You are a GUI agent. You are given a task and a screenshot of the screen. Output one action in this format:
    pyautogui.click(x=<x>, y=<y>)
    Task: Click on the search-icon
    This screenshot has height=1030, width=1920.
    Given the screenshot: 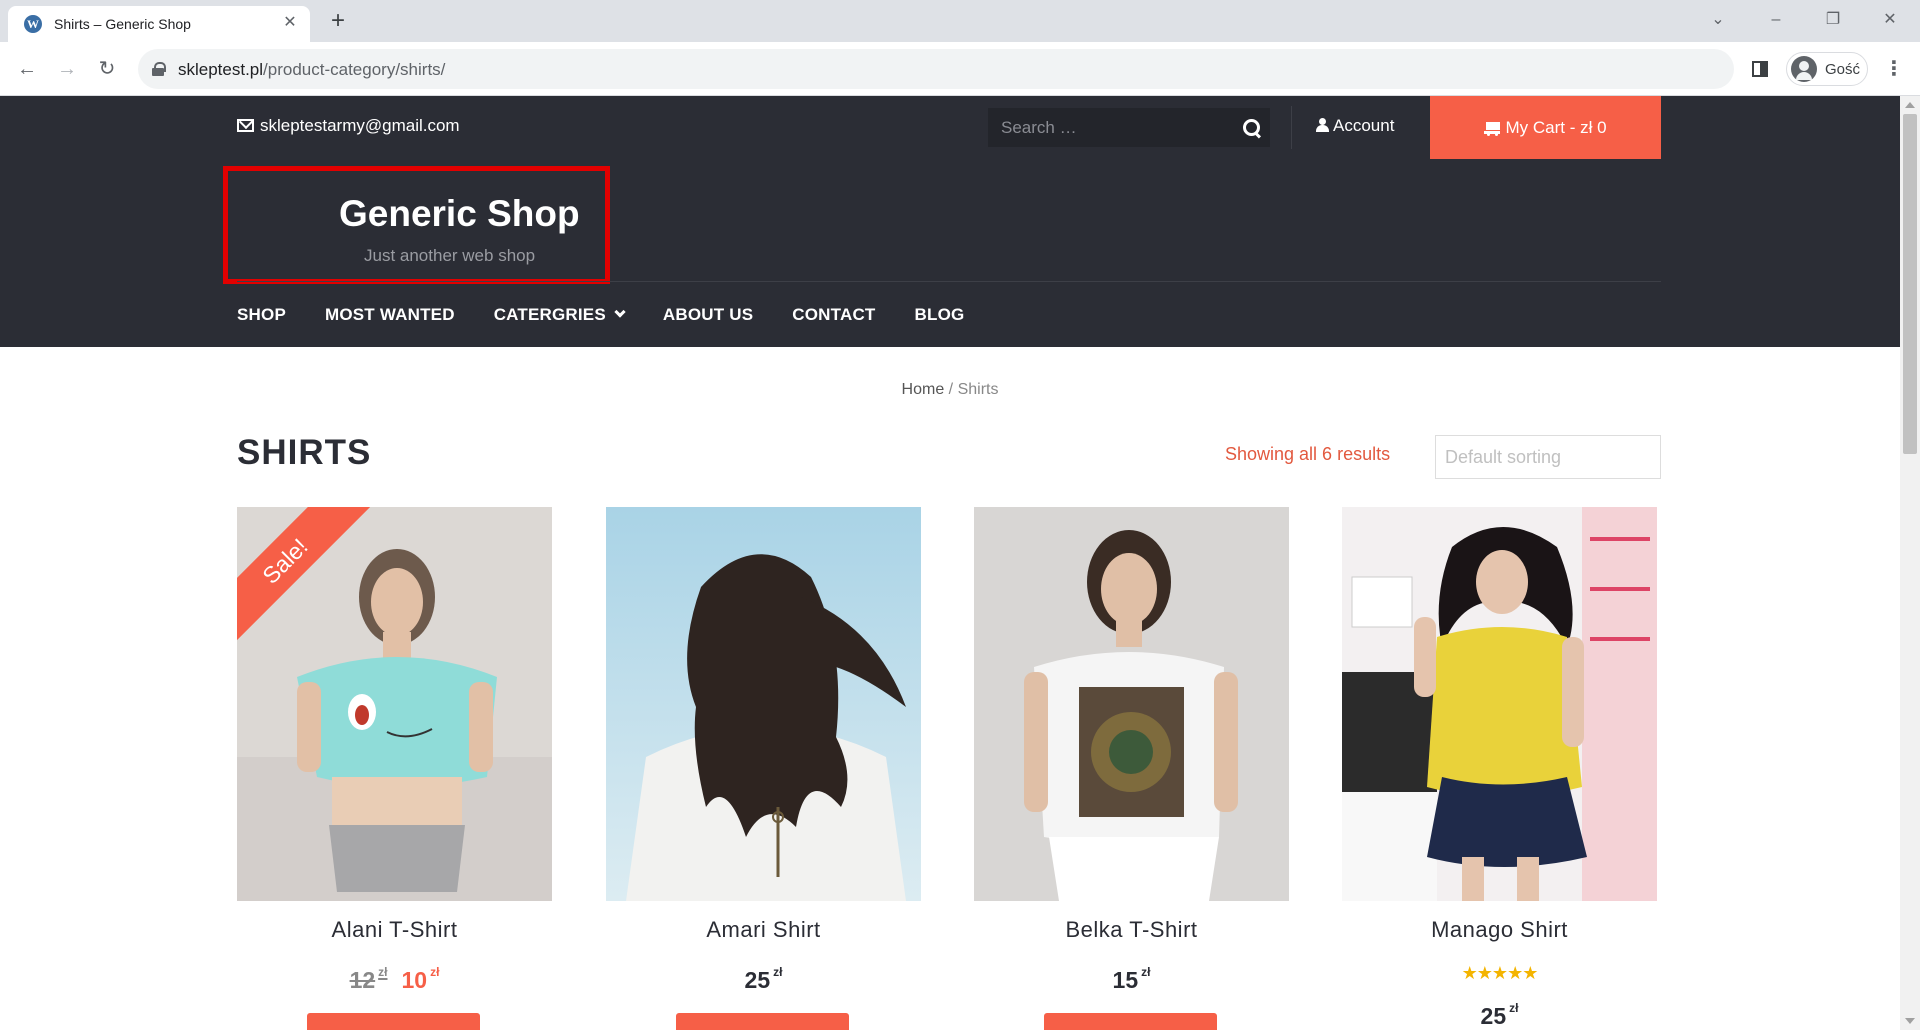 What is the action you would take?
    pyautogui.click(x=1252, y=128)
    